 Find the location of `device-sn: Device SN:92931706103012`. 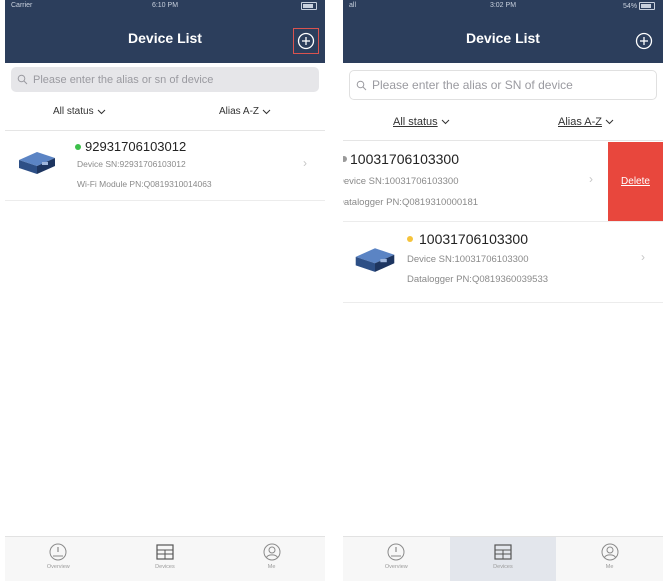

device-sn: Device SN:92931706103012 is located at coordinates (131, 164).